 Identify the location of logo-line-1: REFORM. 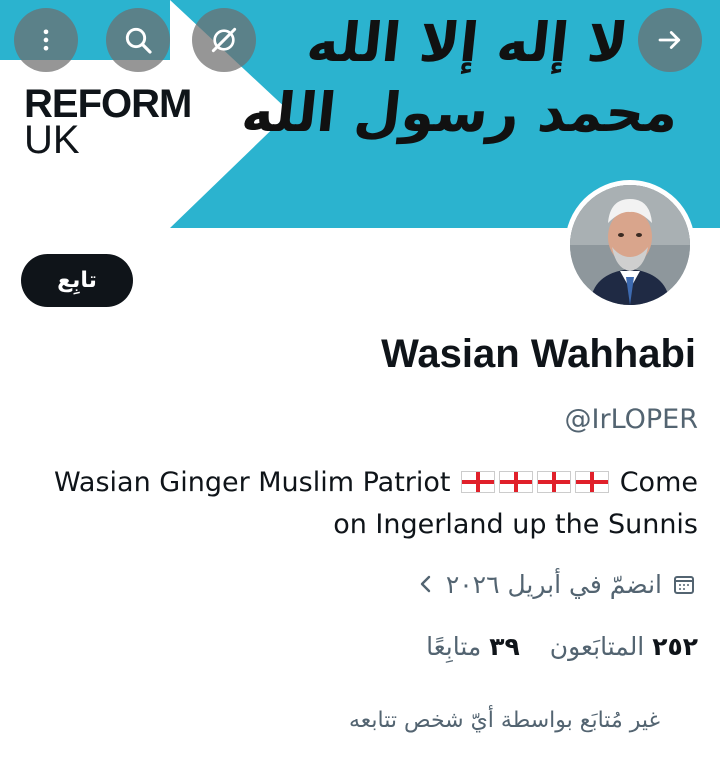
(108, 104).